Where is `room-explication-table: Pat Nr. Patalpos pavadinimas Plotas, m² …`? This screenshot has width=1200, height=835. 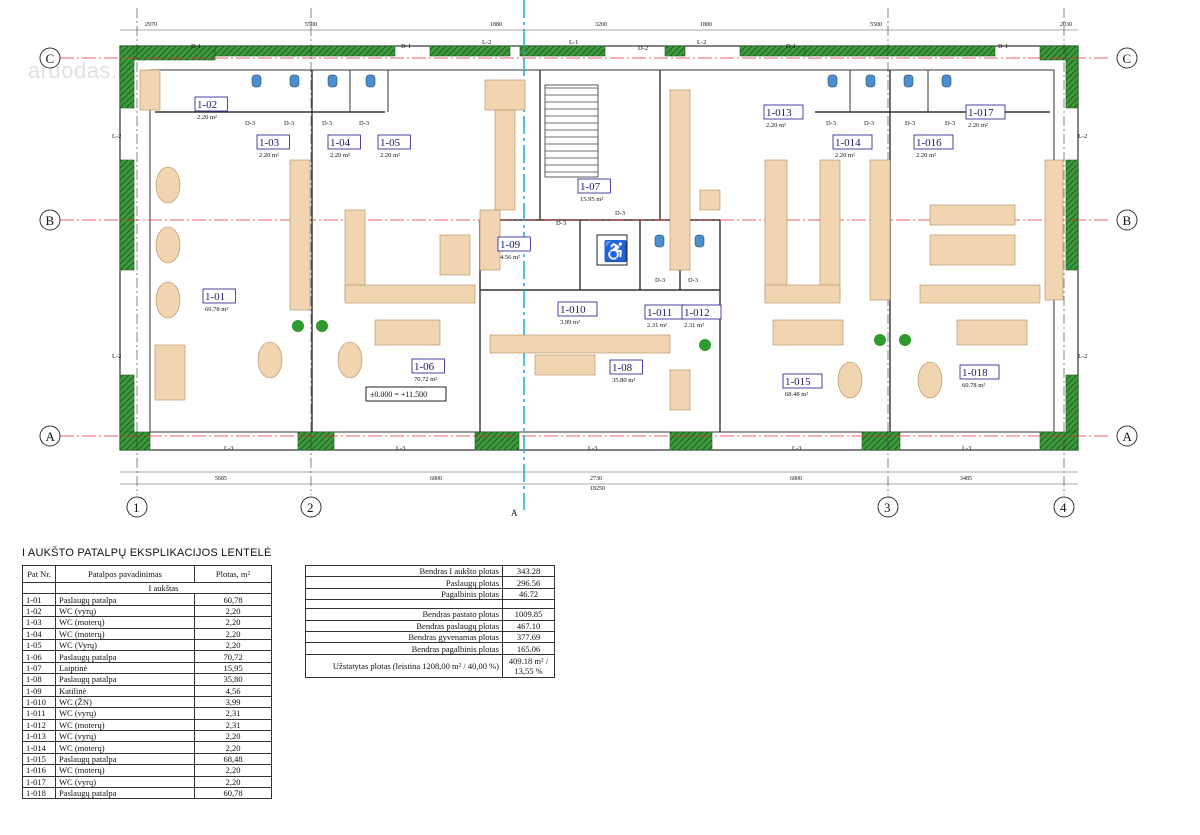
room-explication-table: Pat Nr. Patalpos pavadinimas Plotas, m² … is located at coordinates (147, 682).